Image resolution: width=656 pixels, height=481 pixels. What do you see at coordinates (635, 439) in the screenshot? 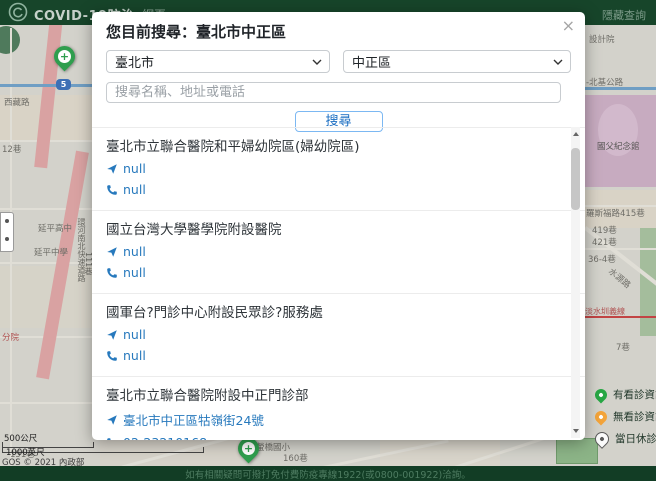
I see `legend-label: 當日休診` at bounding box center [635, 439].